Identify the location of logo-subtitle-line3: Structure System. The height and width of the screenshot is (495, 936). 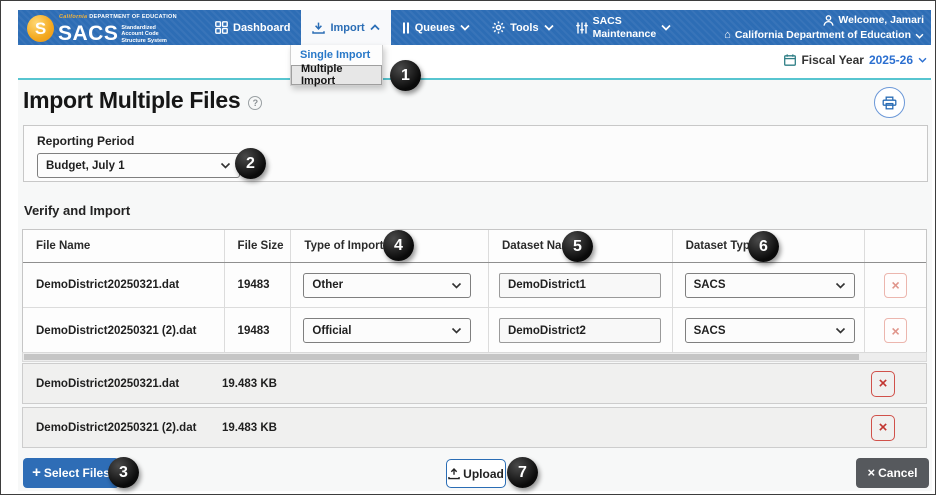
(144, 41).